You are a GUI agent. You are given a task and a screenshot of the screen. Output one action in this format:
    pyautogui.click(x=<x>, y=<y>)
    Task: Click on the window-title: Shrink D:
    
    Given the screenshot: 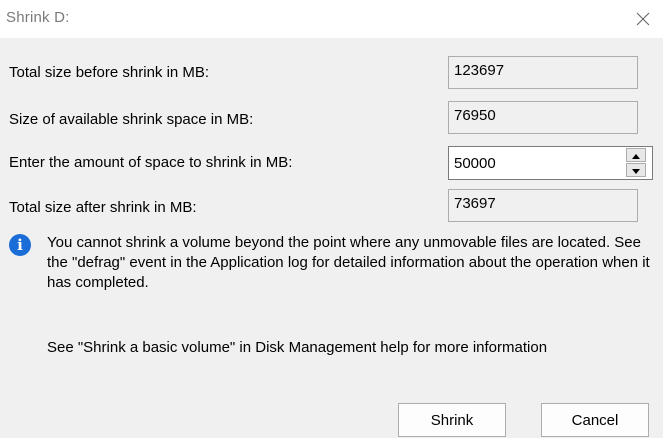 What is the action you would take?
    pyautogui.click(x=38, y=17)
    